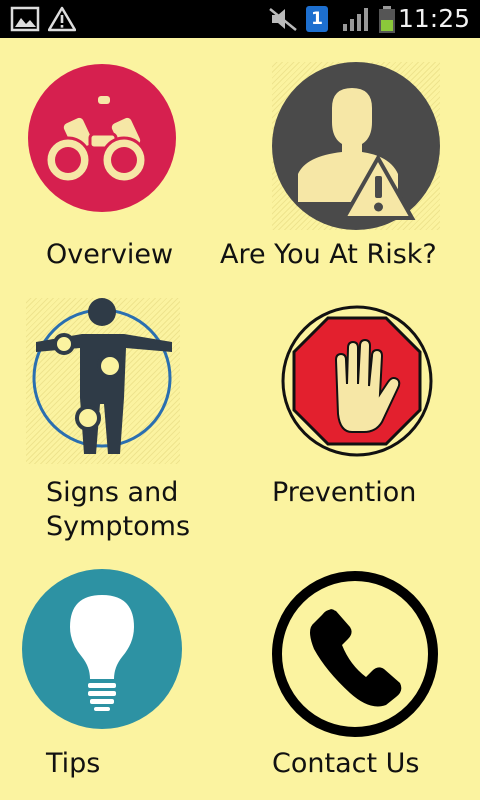 This screenshot has height=800, width=480. I want to click on binoculars-icon, so click(102, 138).